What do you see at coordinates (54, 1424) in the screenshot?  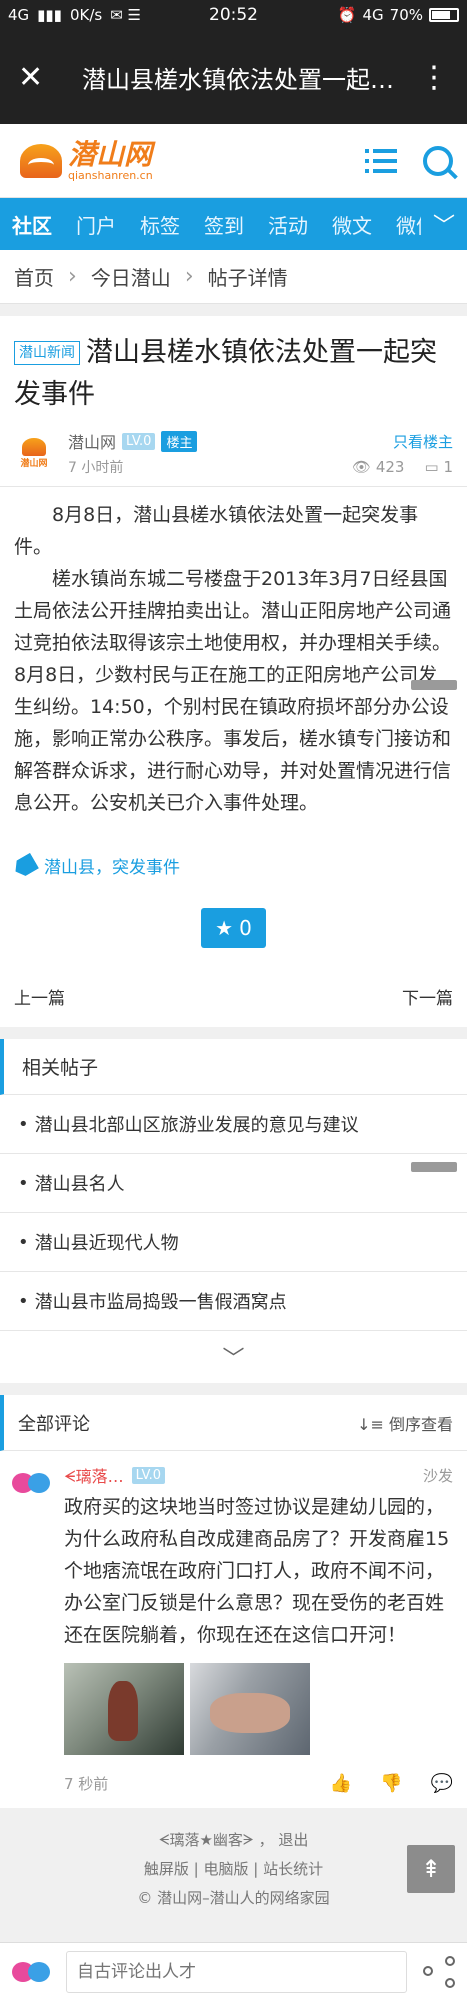 I see `comments-heading: 全部评论` at bounding box center [54, 1424].